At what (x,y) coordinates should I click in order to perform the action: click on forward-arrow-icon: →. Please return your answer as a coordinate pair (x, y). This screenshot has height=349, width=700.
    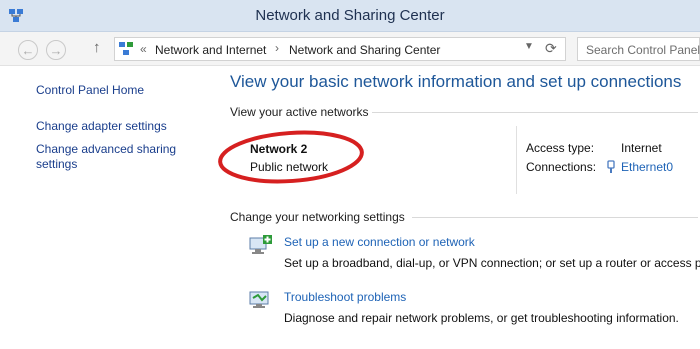
    Looking at the image, I should click on (56, 50).